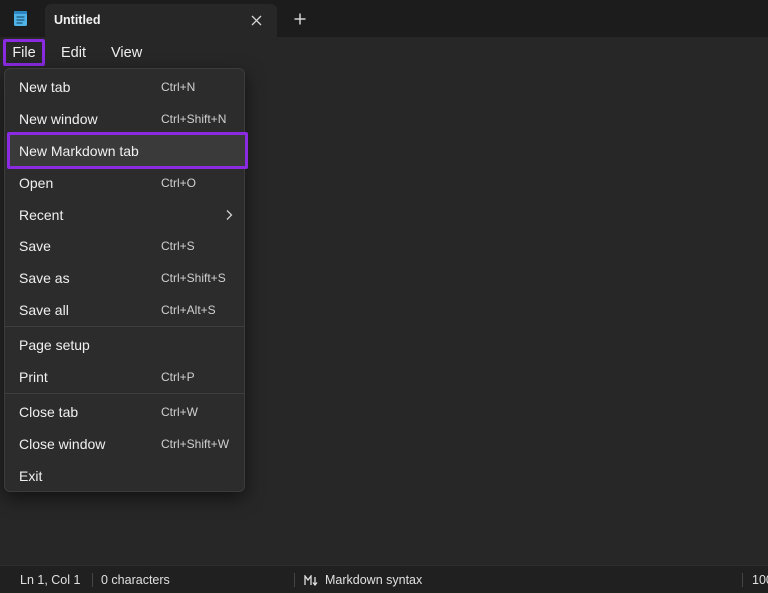 The image size is (768, 593). Describe the element at coordinates (311, 580) in the screenshot. I see `markdown-icon` at that location.